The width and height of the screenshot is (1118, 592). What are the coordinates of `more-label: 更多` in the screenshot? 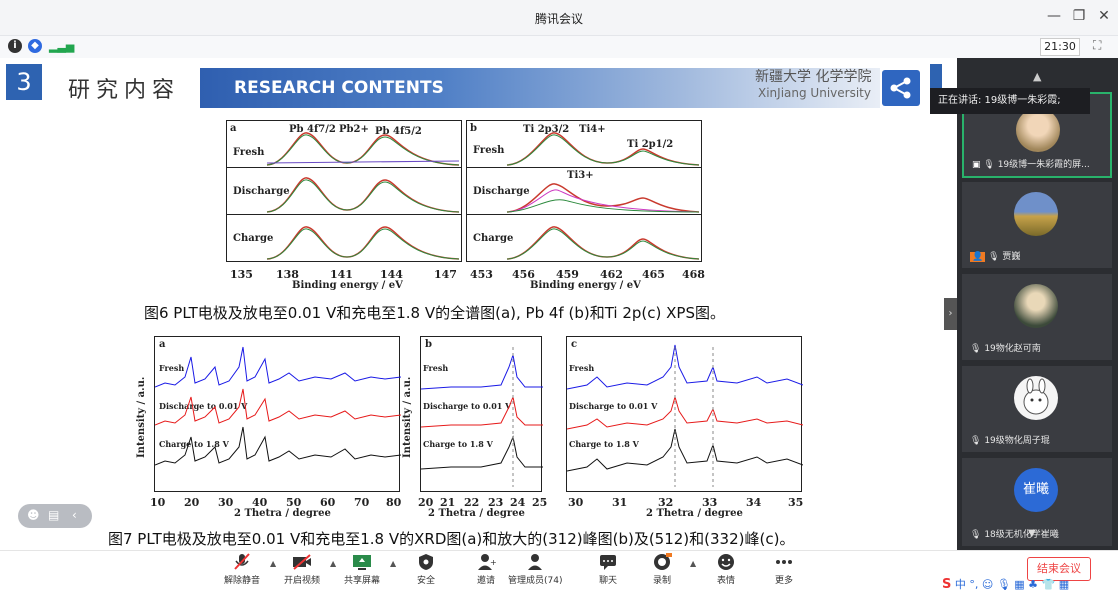 It's located at (783, 581).